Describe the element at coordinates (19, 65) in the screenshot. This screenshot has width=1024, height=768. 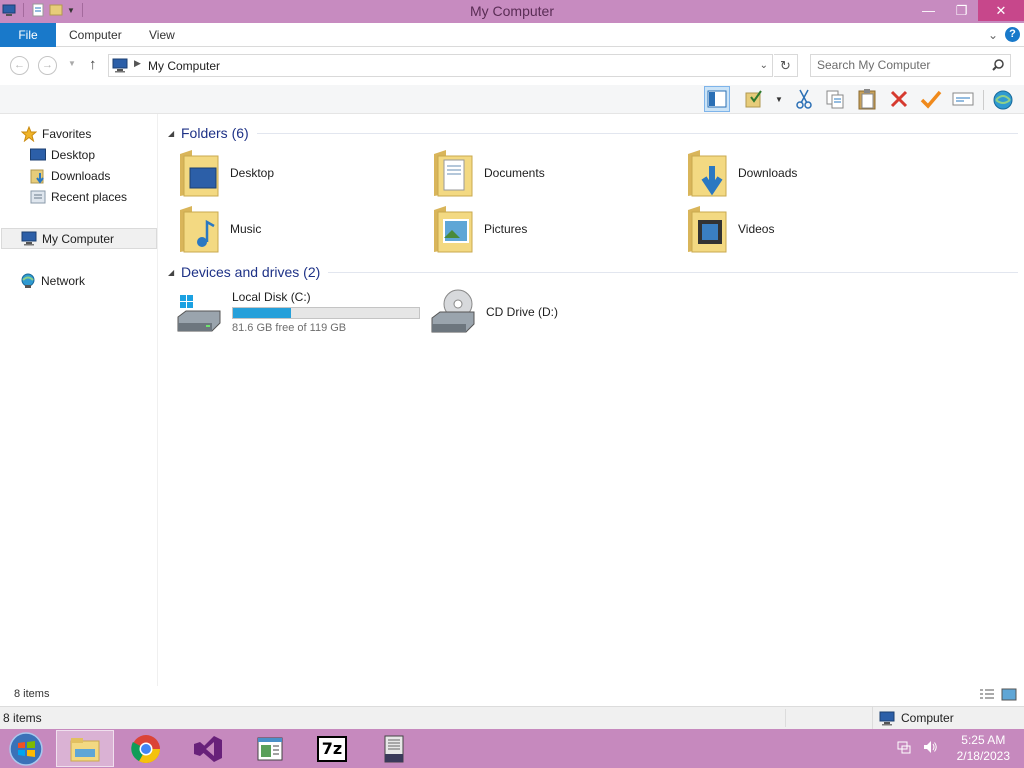
I see `back-button: ←` at that location.